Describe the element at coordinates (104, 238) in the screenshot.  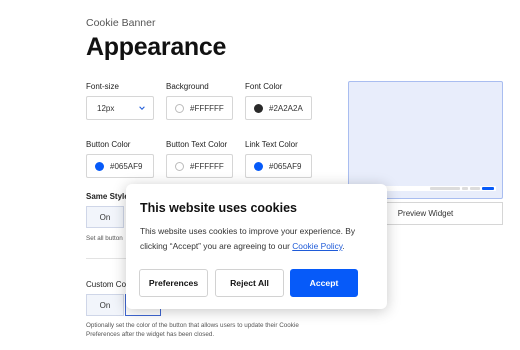
I see `same-style-hint: Set all button` at that location.